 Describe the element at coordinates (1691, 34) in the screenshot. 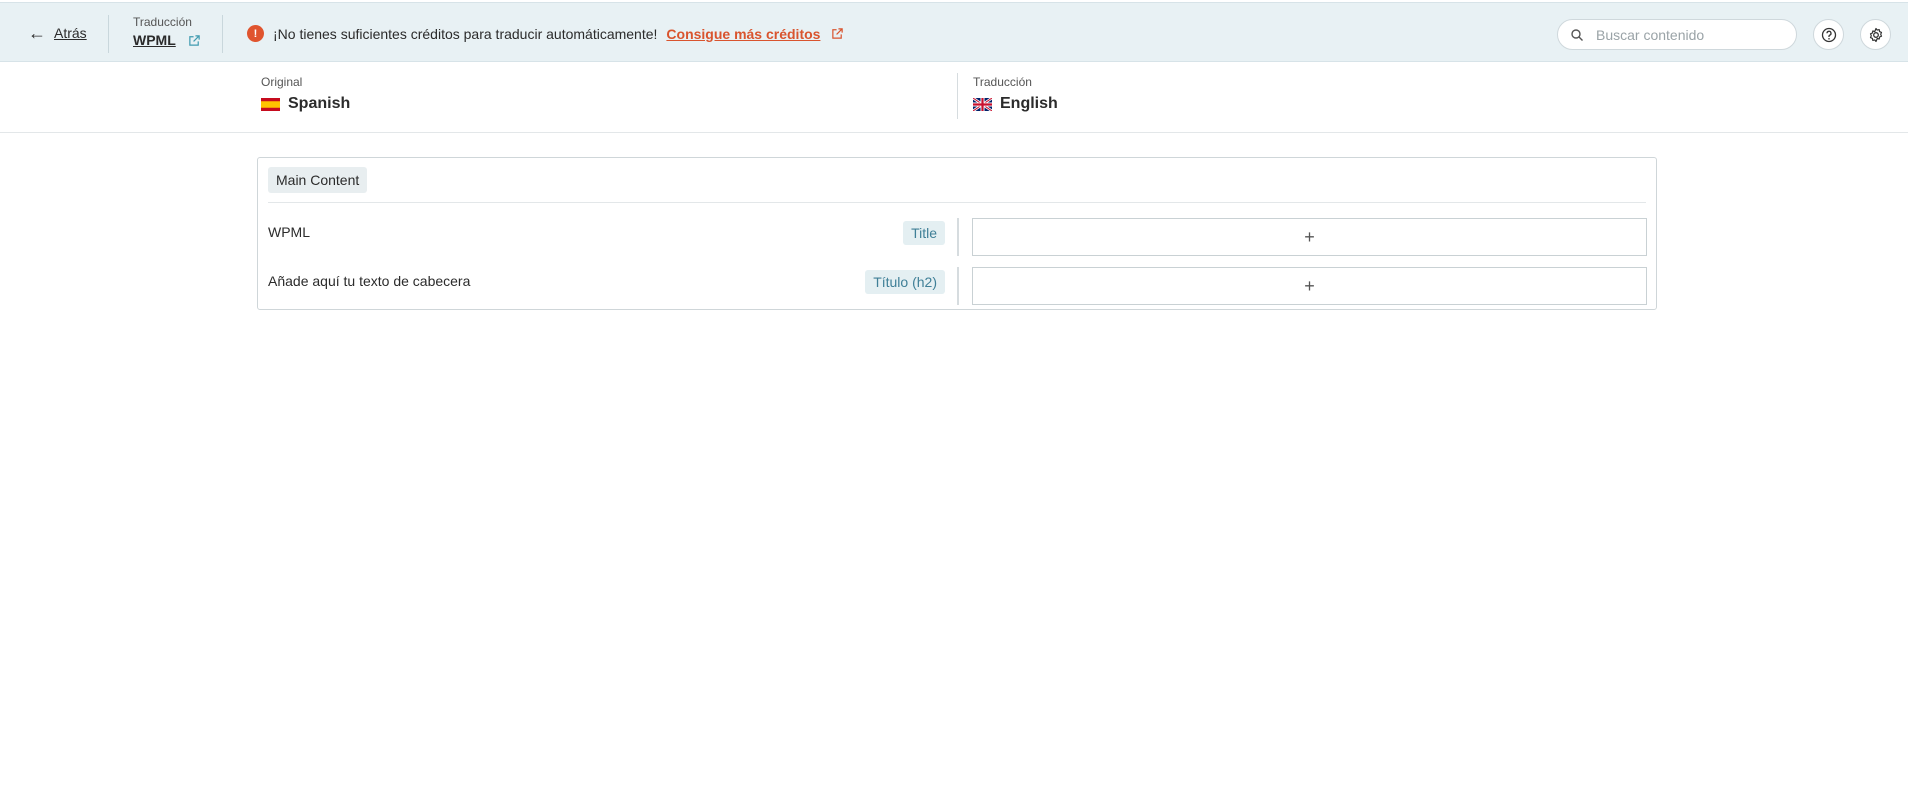

I see `search-input` at that location.